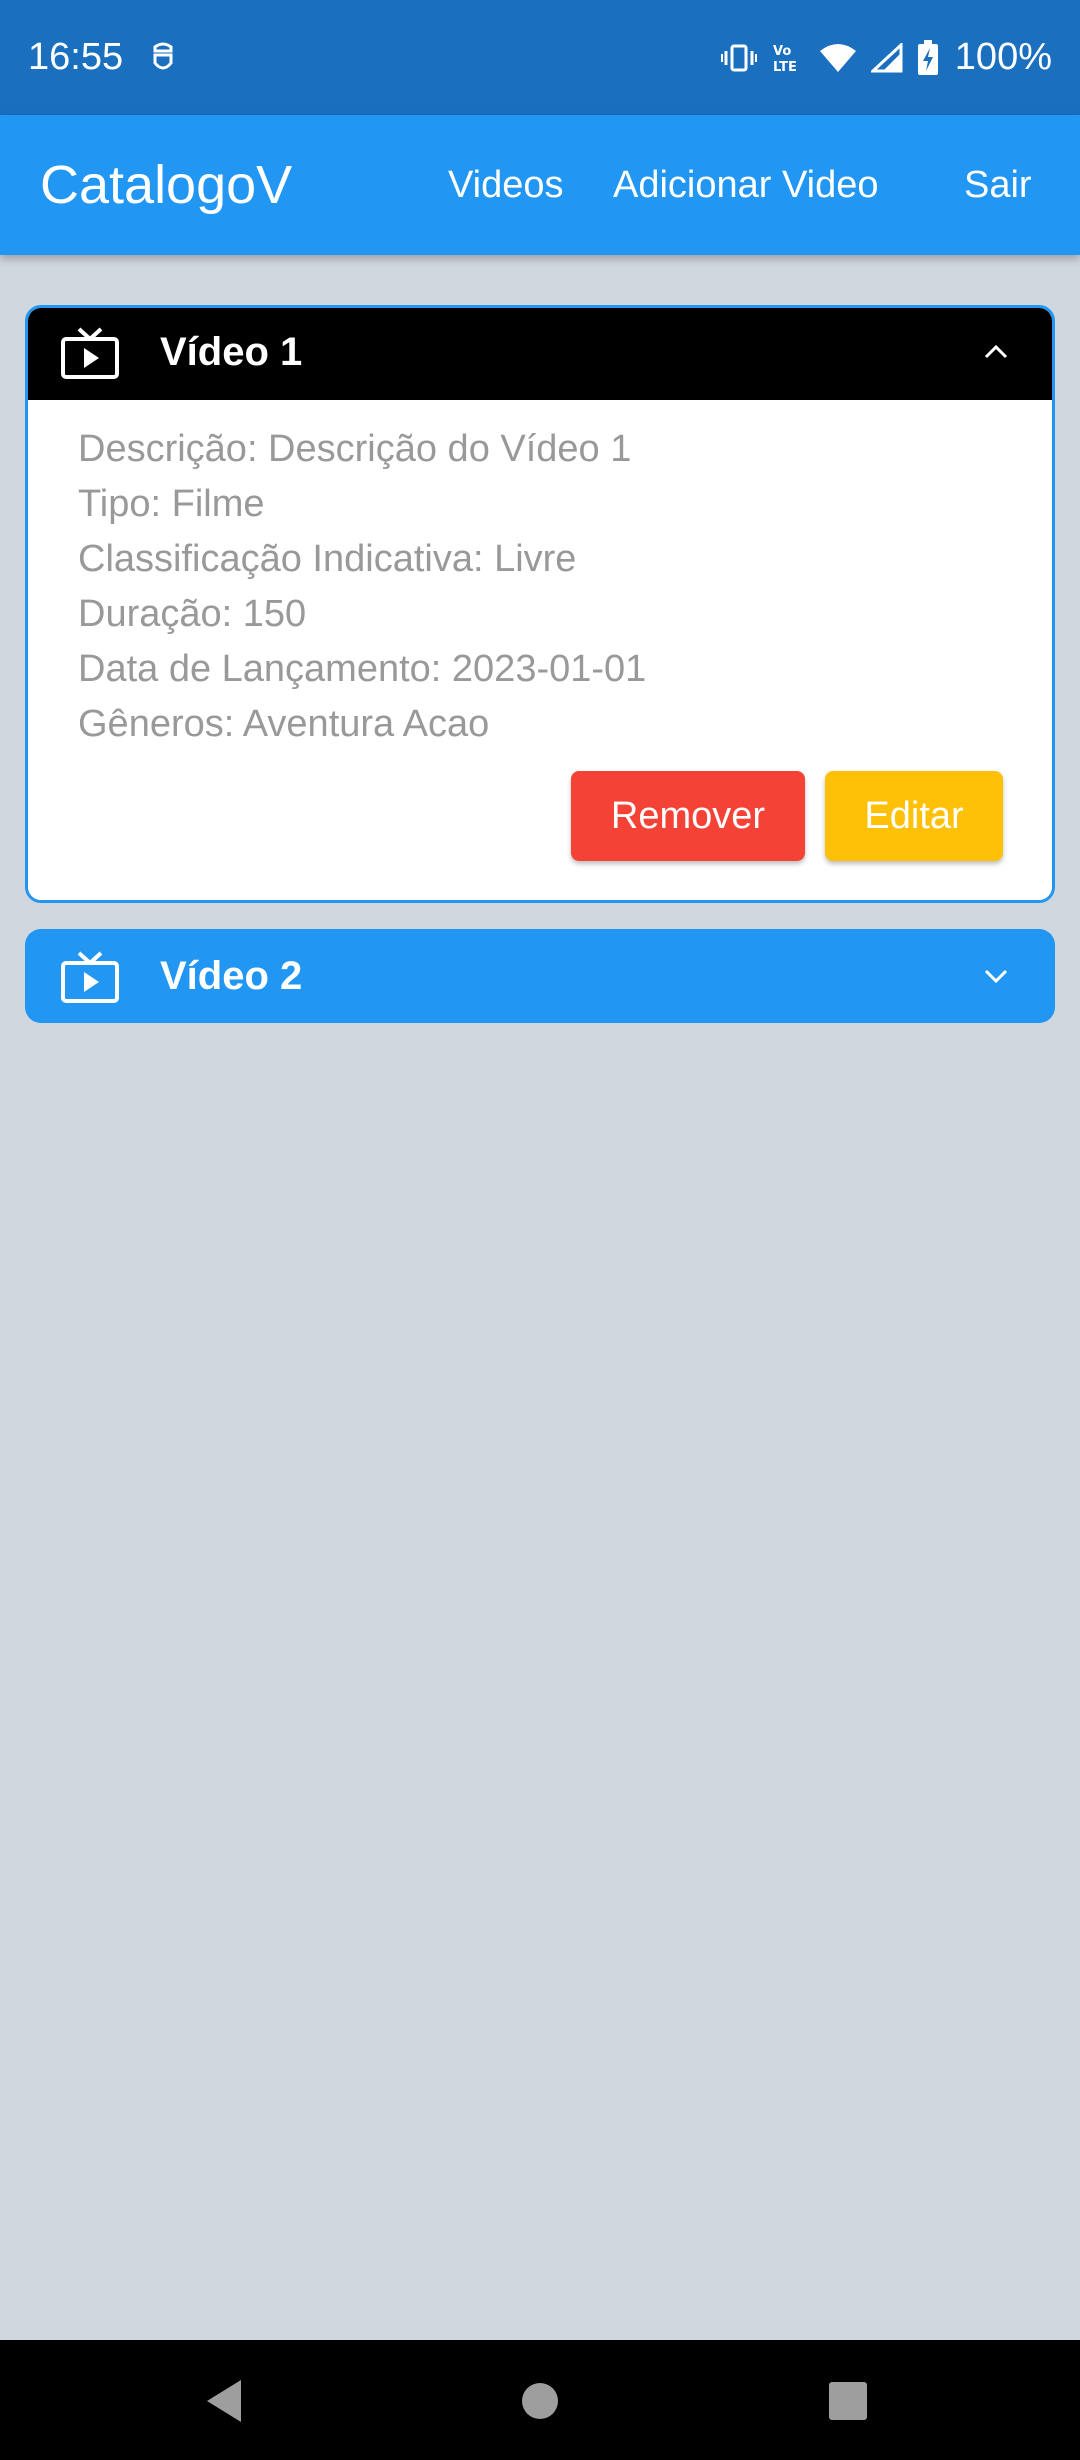 The image size is (1080, 2460). What do you see at coordinates (998, 185) in the screenshot?
I see `nav-logout-link: Sair` at bounding box center [998, 185].